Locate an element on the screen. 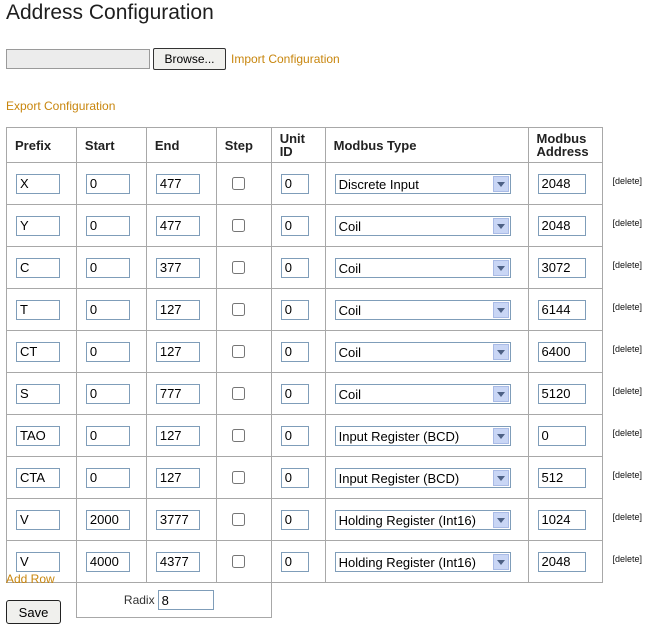  modbus-address-cell is located at coordinates (565, 267).